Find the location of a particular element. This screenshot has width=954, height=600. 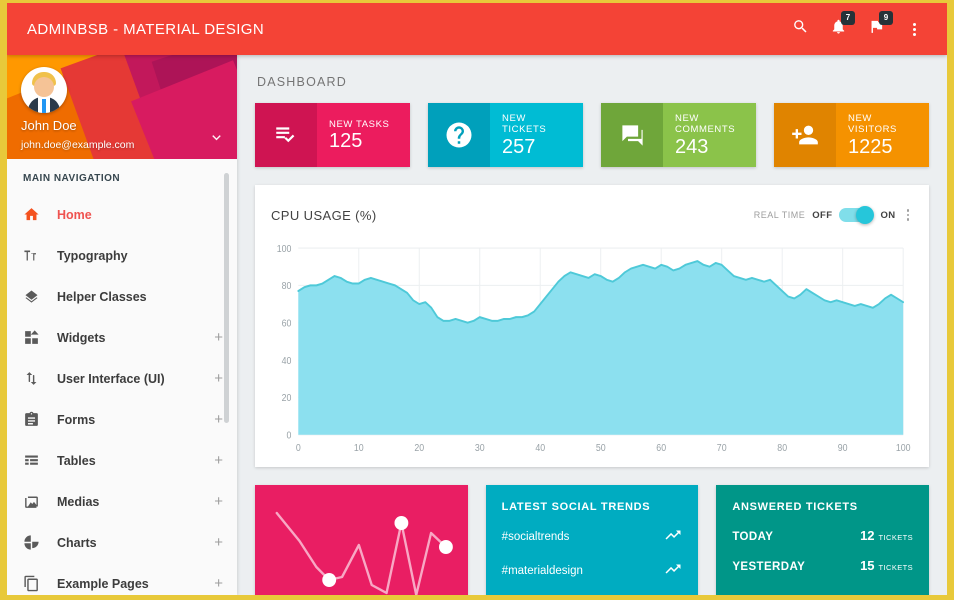

info-card-body: NEW COMMENTS 243 is located at coordinates (709, 135).